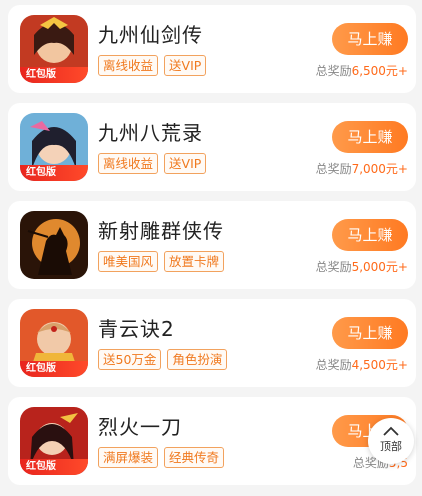 This screenshot has height=496, width=422. What do you see at coordinates (379, 169) in the screenshot?
I see `reward-amount: 7,000元+` at bounding box center [379, 169].